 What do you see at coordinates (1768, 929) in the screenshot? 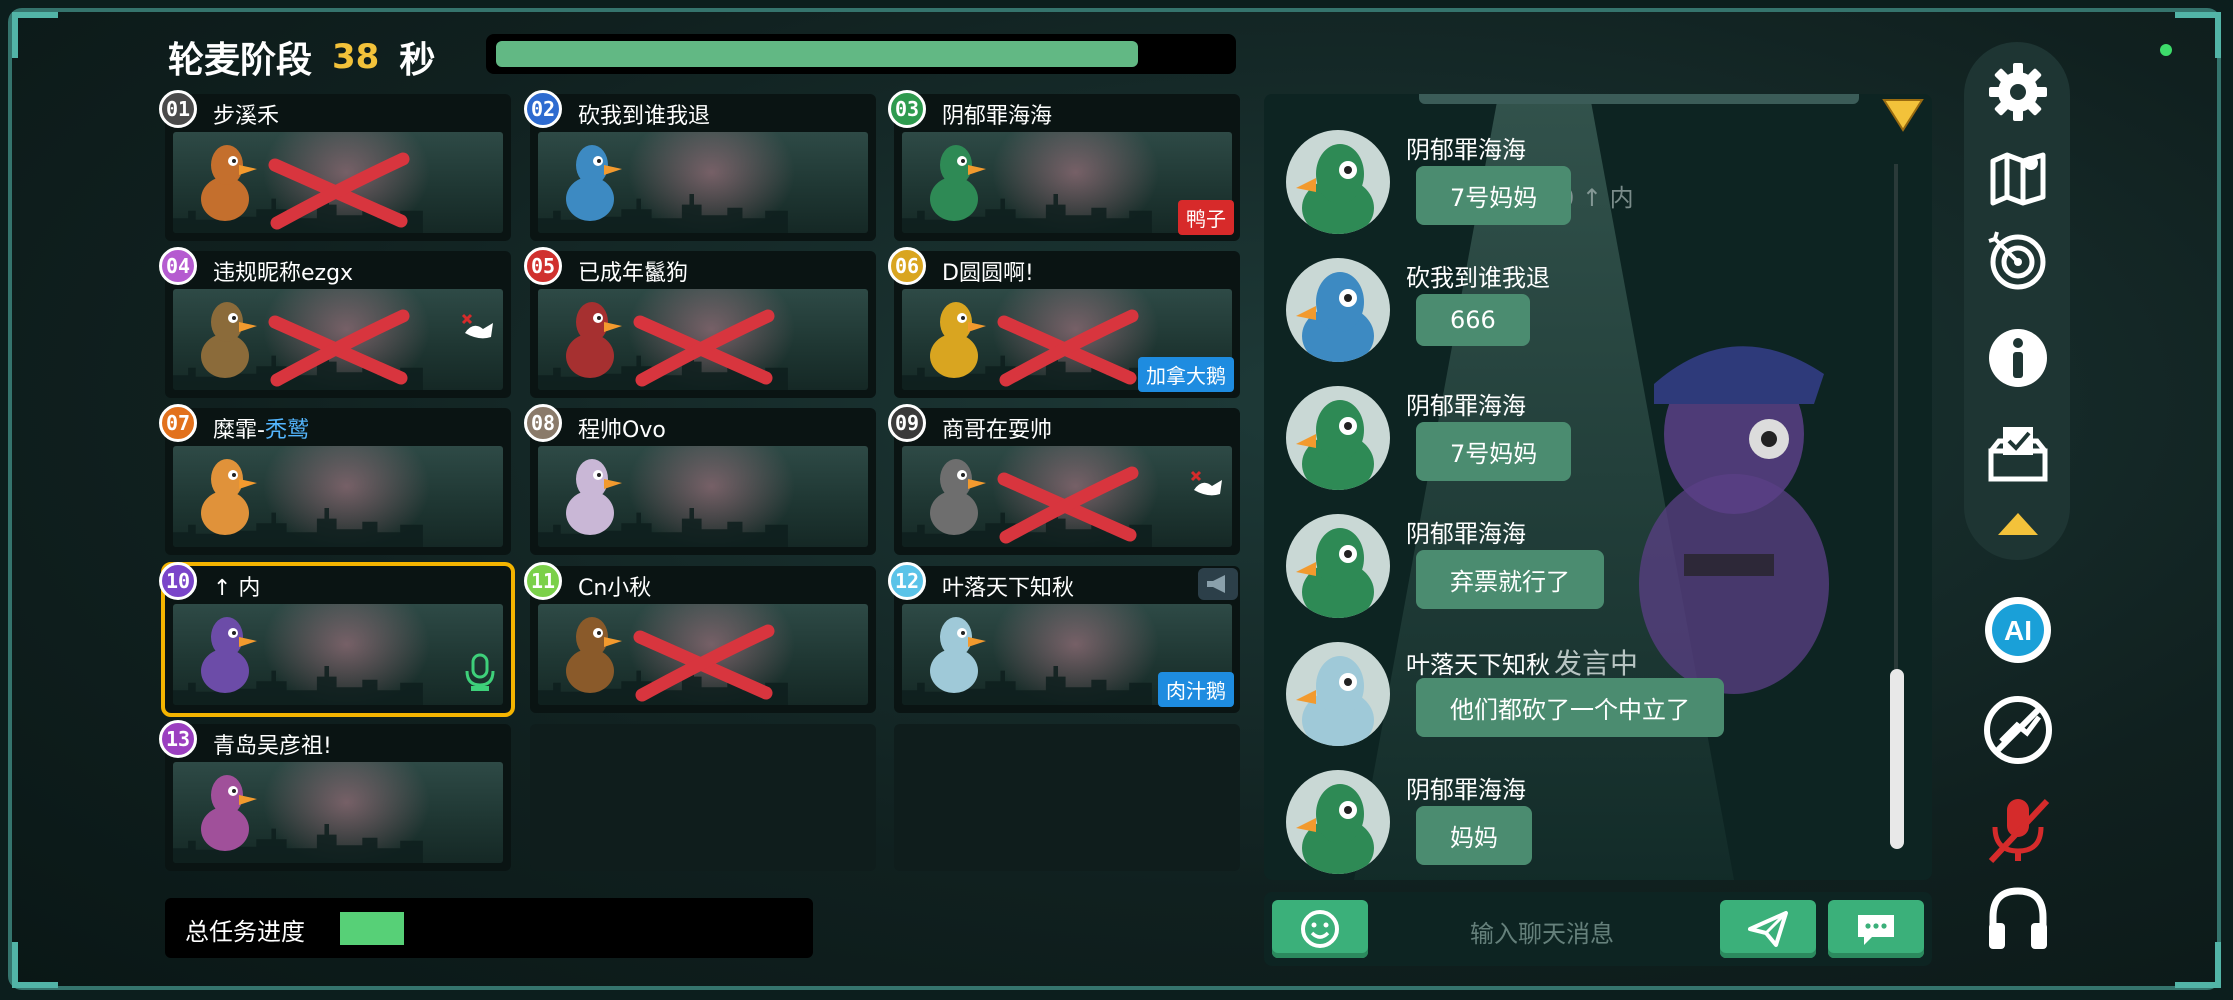
I see `send-button` at bounding box center [1768, 929].